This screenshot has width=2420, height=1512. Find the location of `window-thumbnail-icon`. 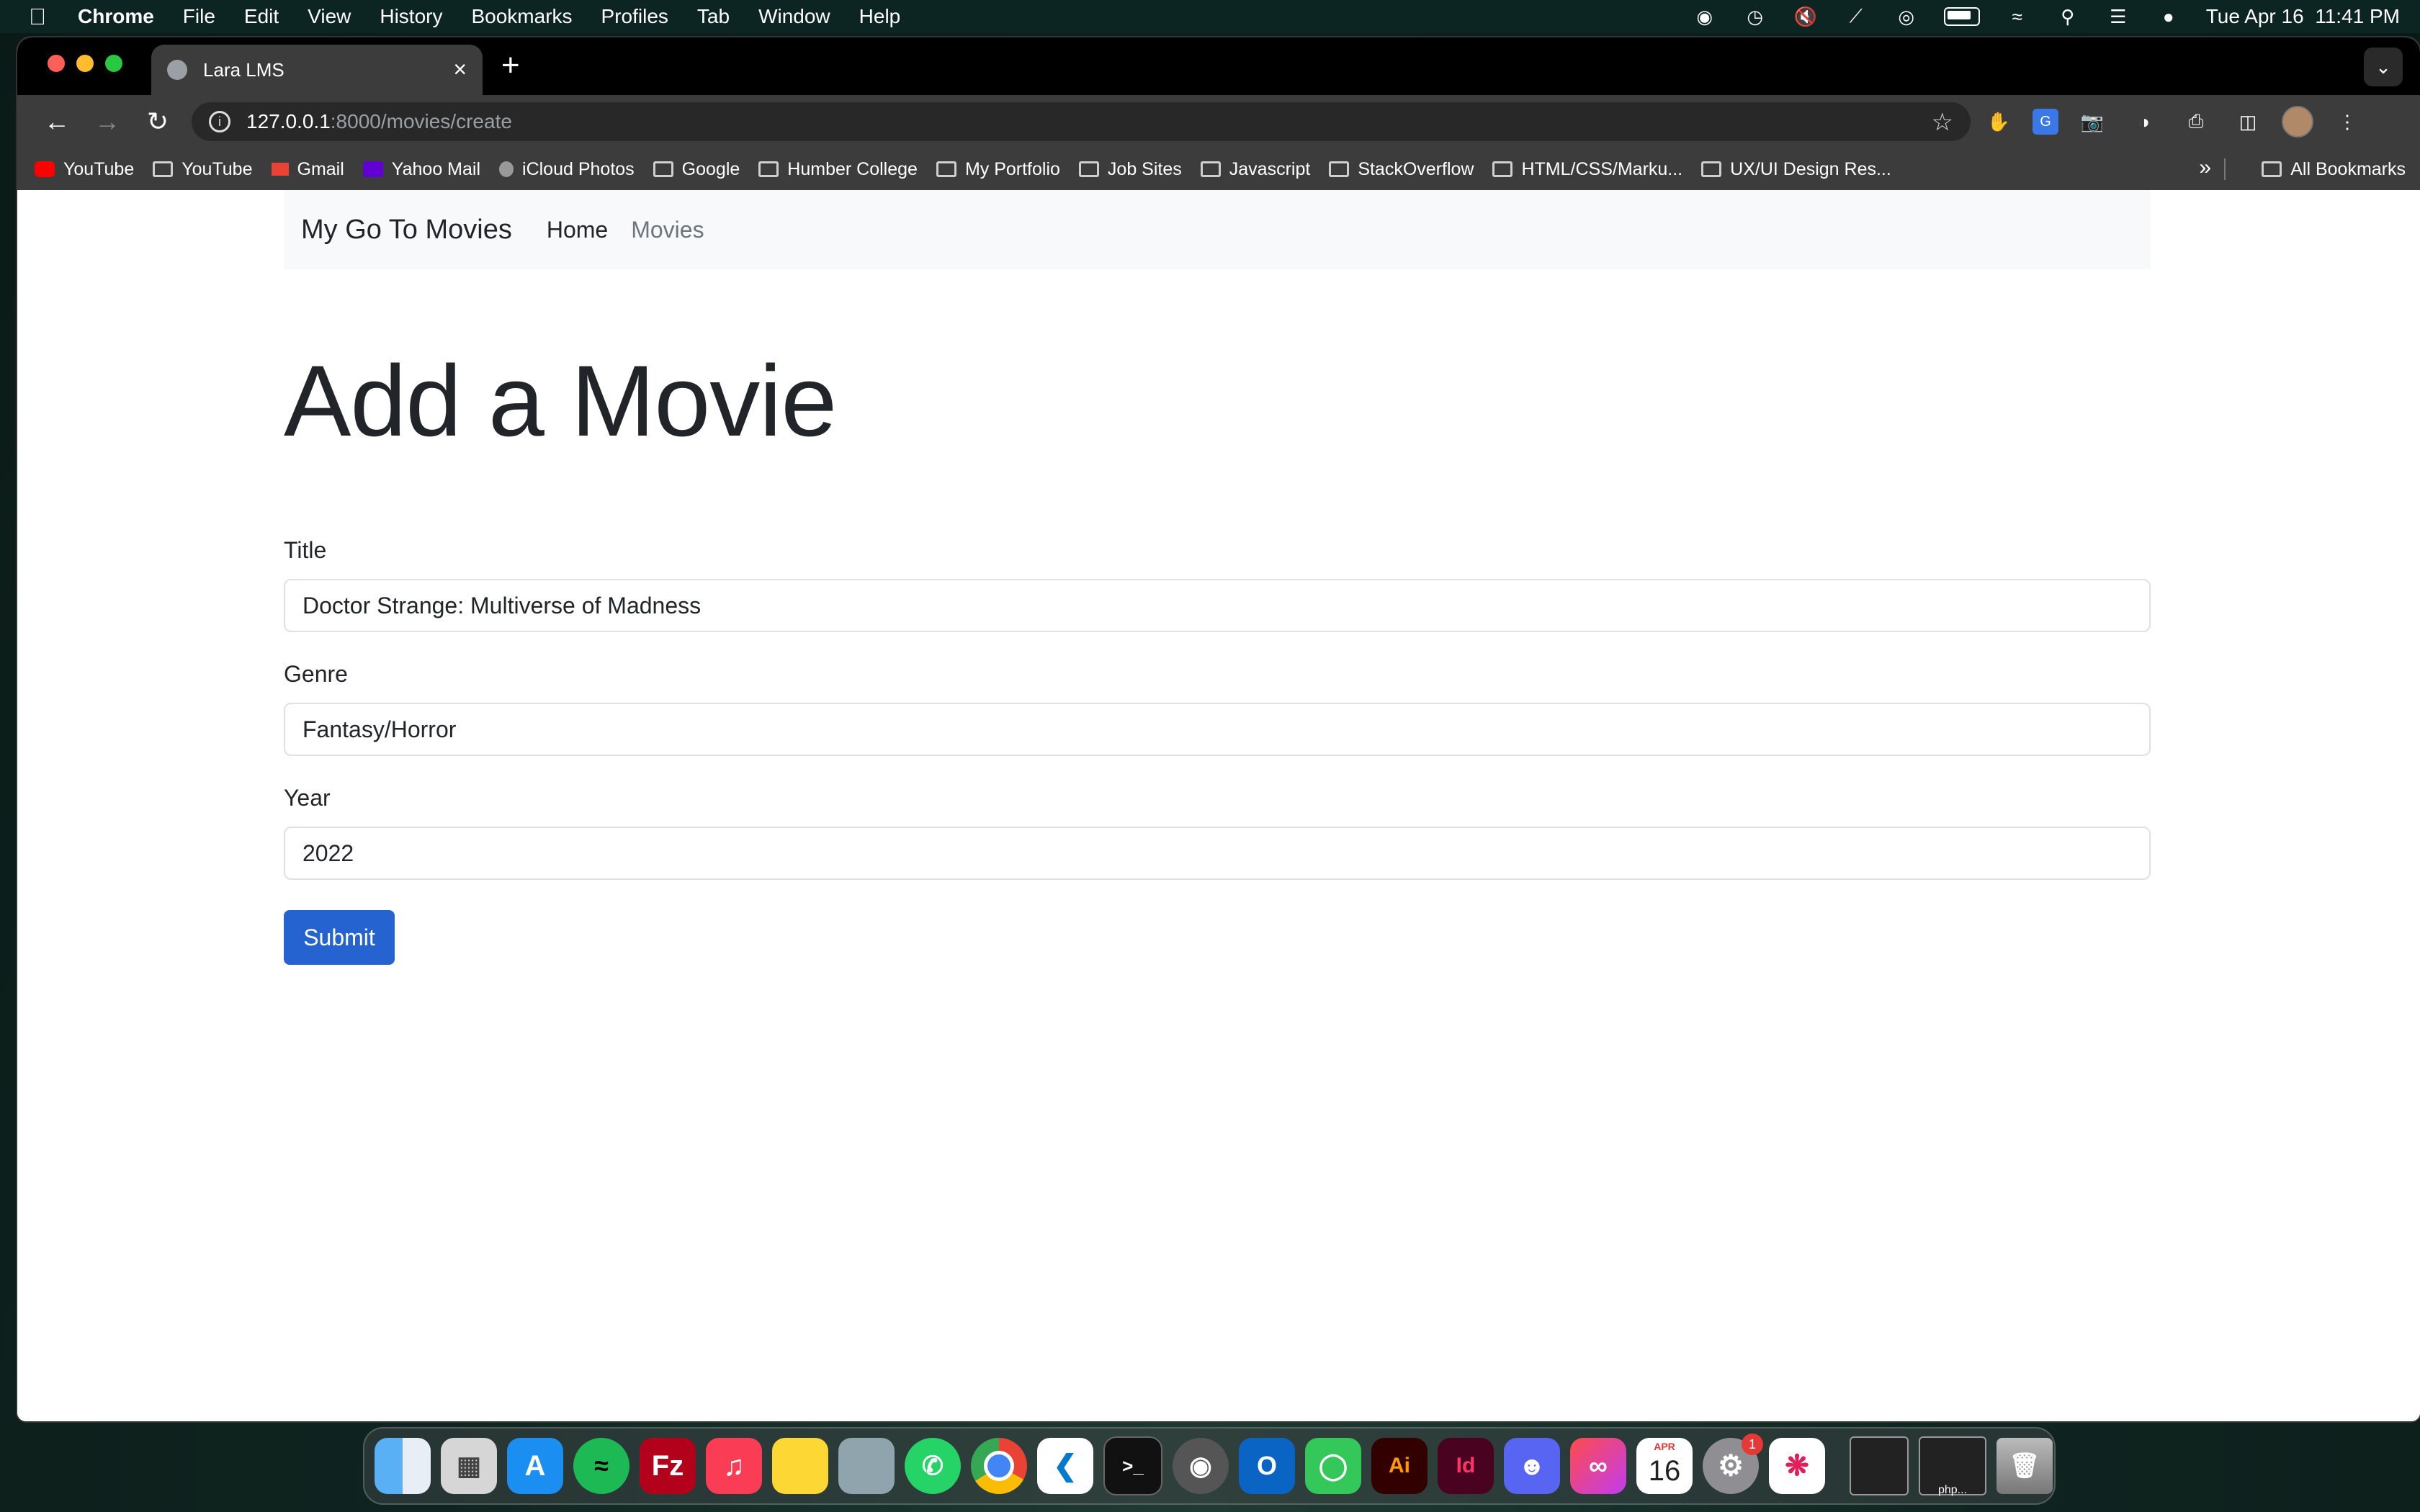

window-thumbnail-icon is located at coordinates (1879, 1465).